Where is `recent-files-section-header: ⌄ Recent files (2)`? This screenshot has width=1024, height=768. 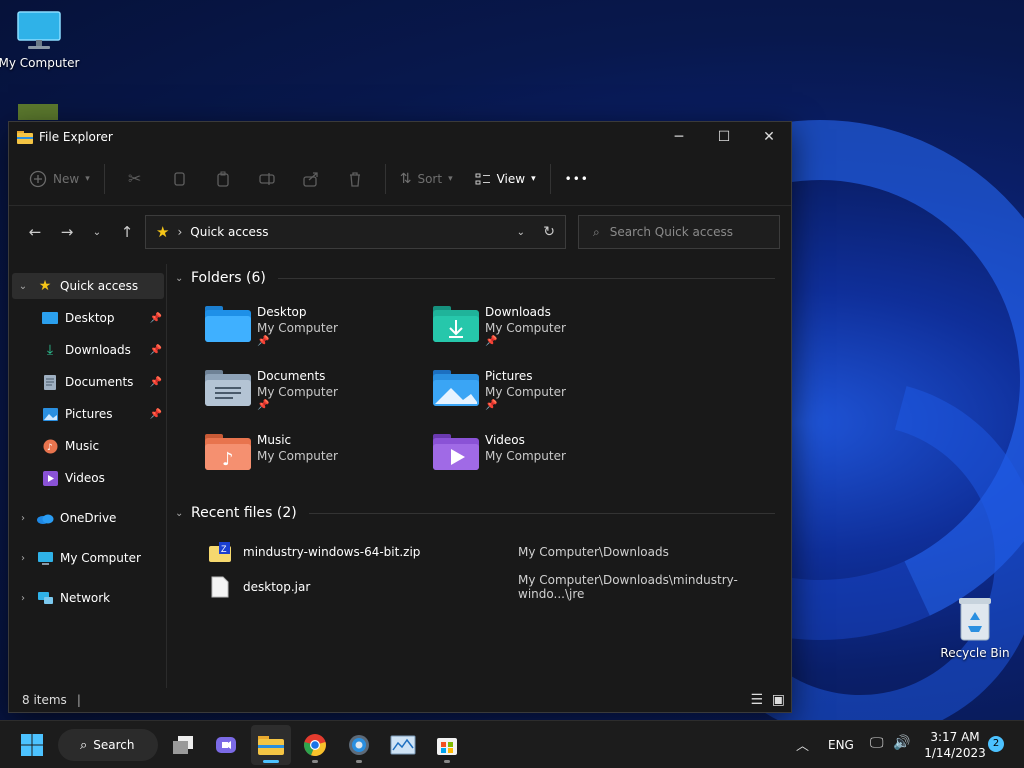 recent-files-section-header: ⌄ Recent files (2) is located at coordinates (475, 513).